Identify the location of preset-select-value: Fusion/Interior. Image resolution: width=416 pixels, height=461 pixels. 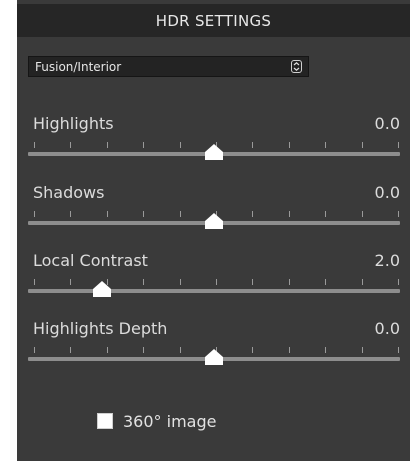
(78, 66).